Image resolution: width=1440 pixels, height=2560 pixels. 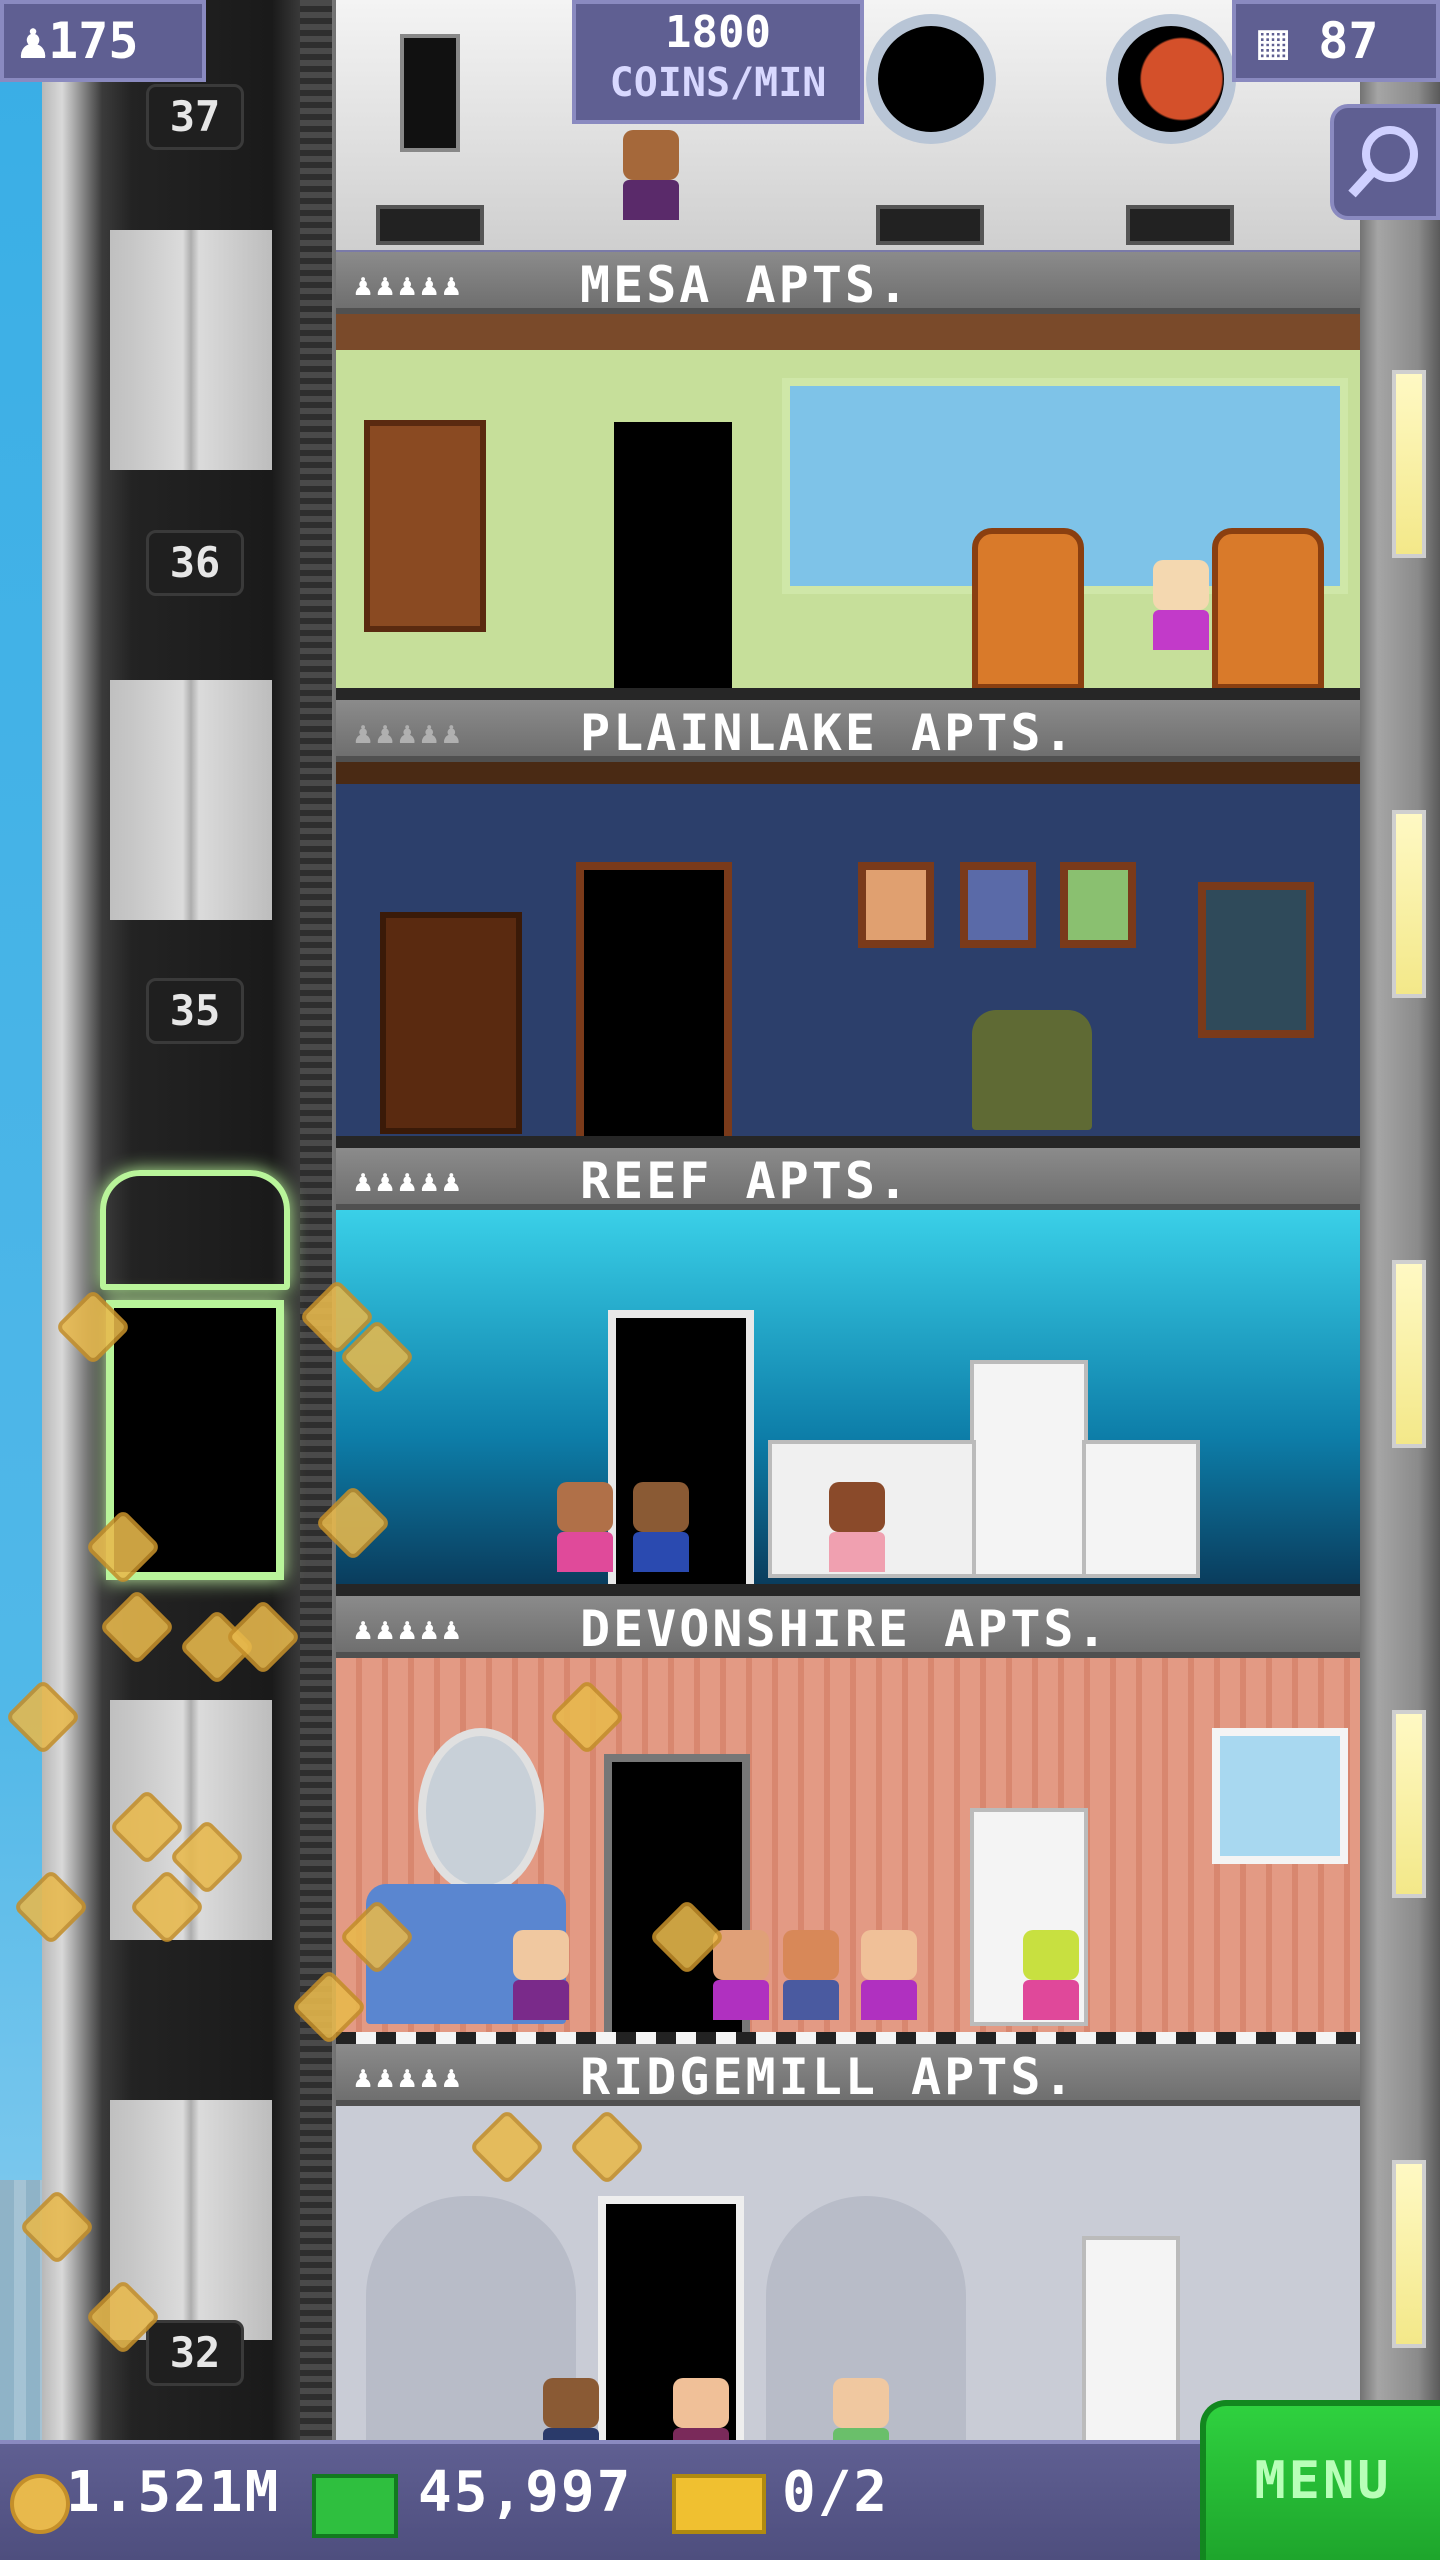 I want to click on floor-plainlake: ♟♟♟♟♟ PLAINLAKE APTS., so click(x=848, y=924).